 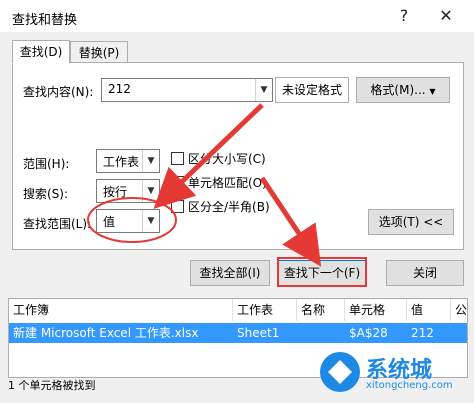 What do you see at coordinates (52, 385) in the screenshot?
I see `status-text: 1 个单元格被找到` at bounding box center [52, 385].